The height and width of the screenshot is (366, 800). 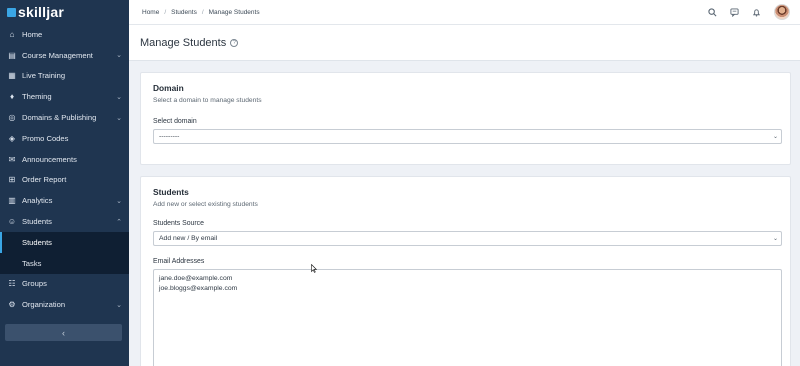 What do you see at coordinates (150, 12) in the screenshot?
I see `breadcrumb-home: Home` at bounding box center [150, 12].